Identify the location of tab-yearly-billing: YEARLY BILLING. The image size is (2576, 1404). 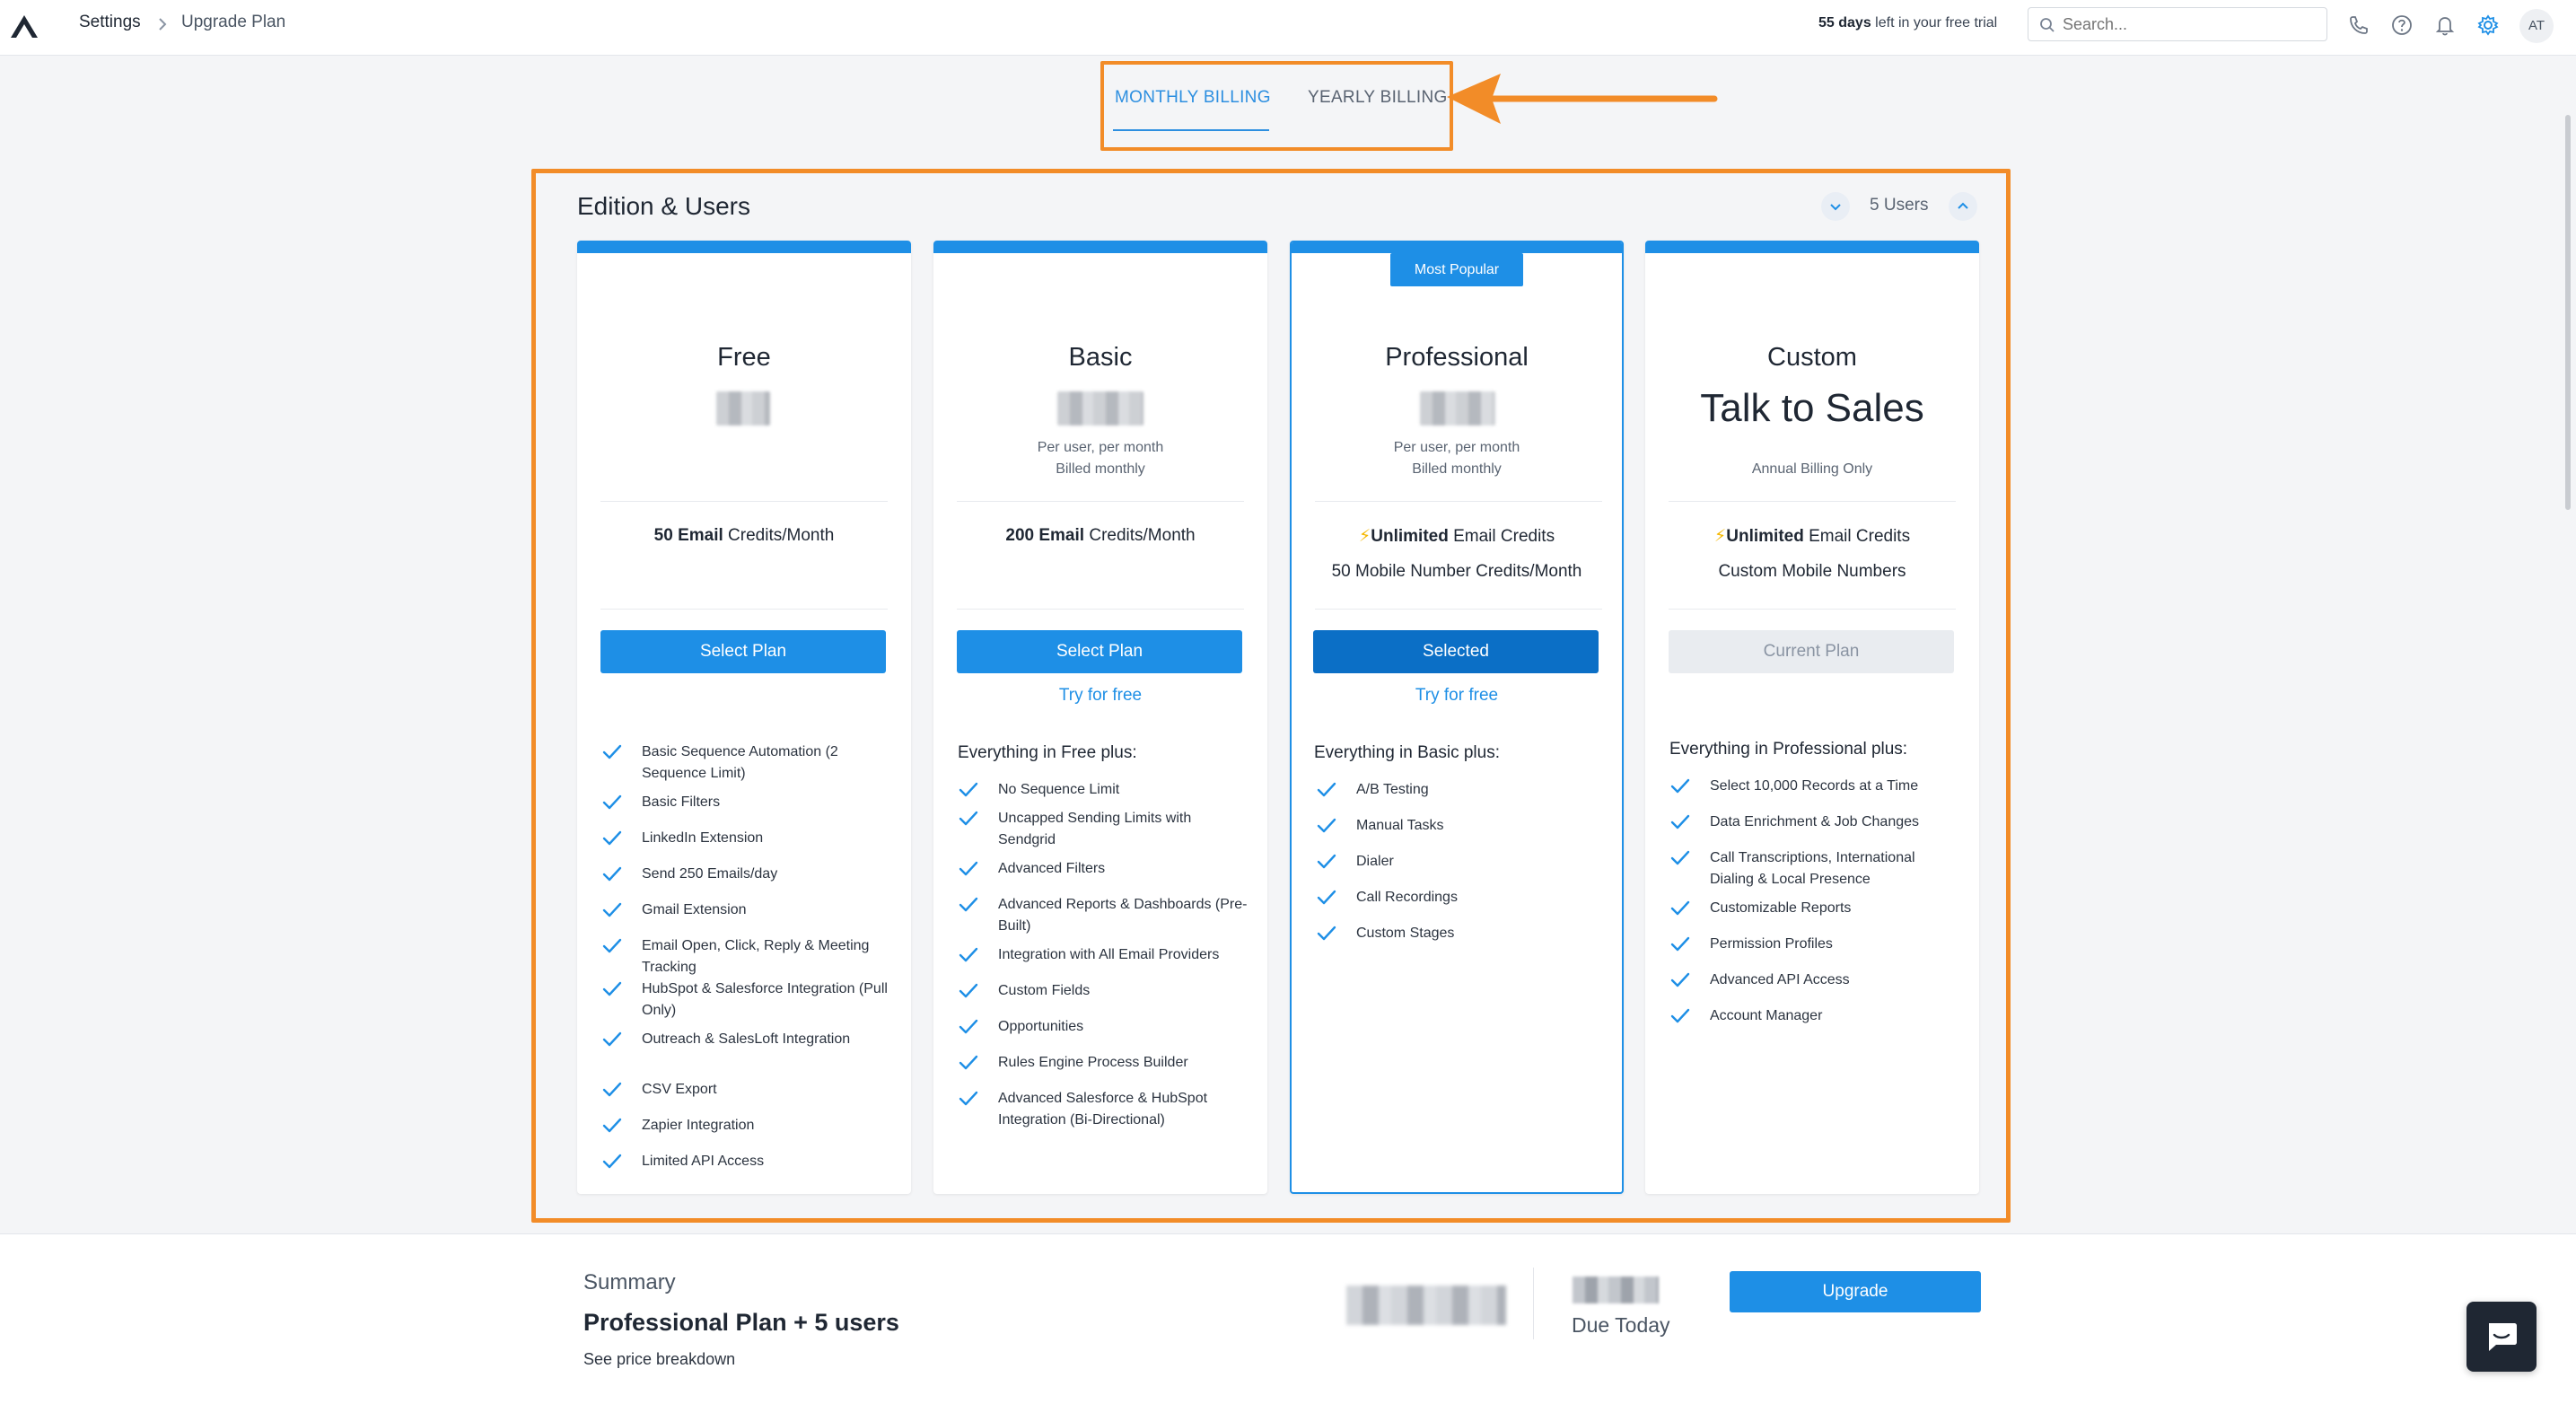
(1378, 98).